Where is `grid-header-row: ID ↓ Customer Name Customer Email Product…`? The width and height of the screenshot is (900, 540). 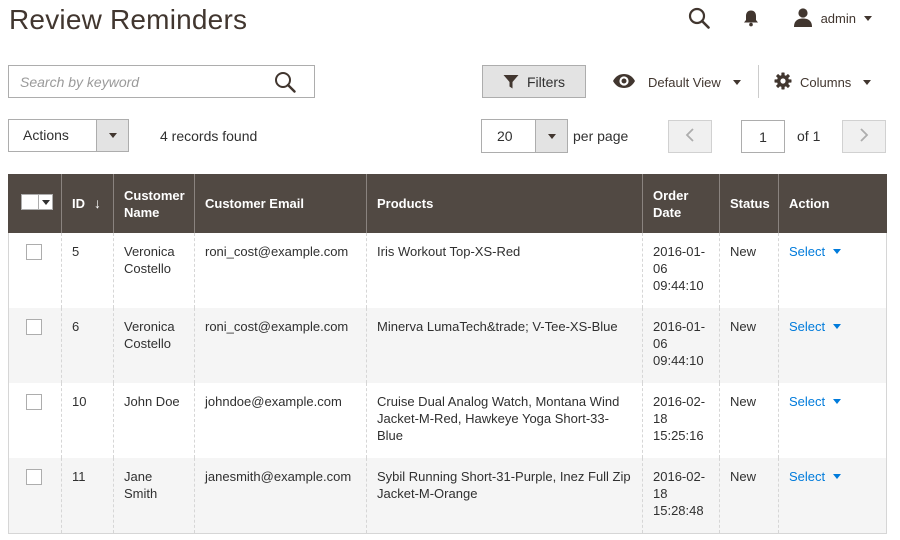
grid-header-row: ID ↓ Customer Name Customer Email Product… is located at coordinates (447, 203).